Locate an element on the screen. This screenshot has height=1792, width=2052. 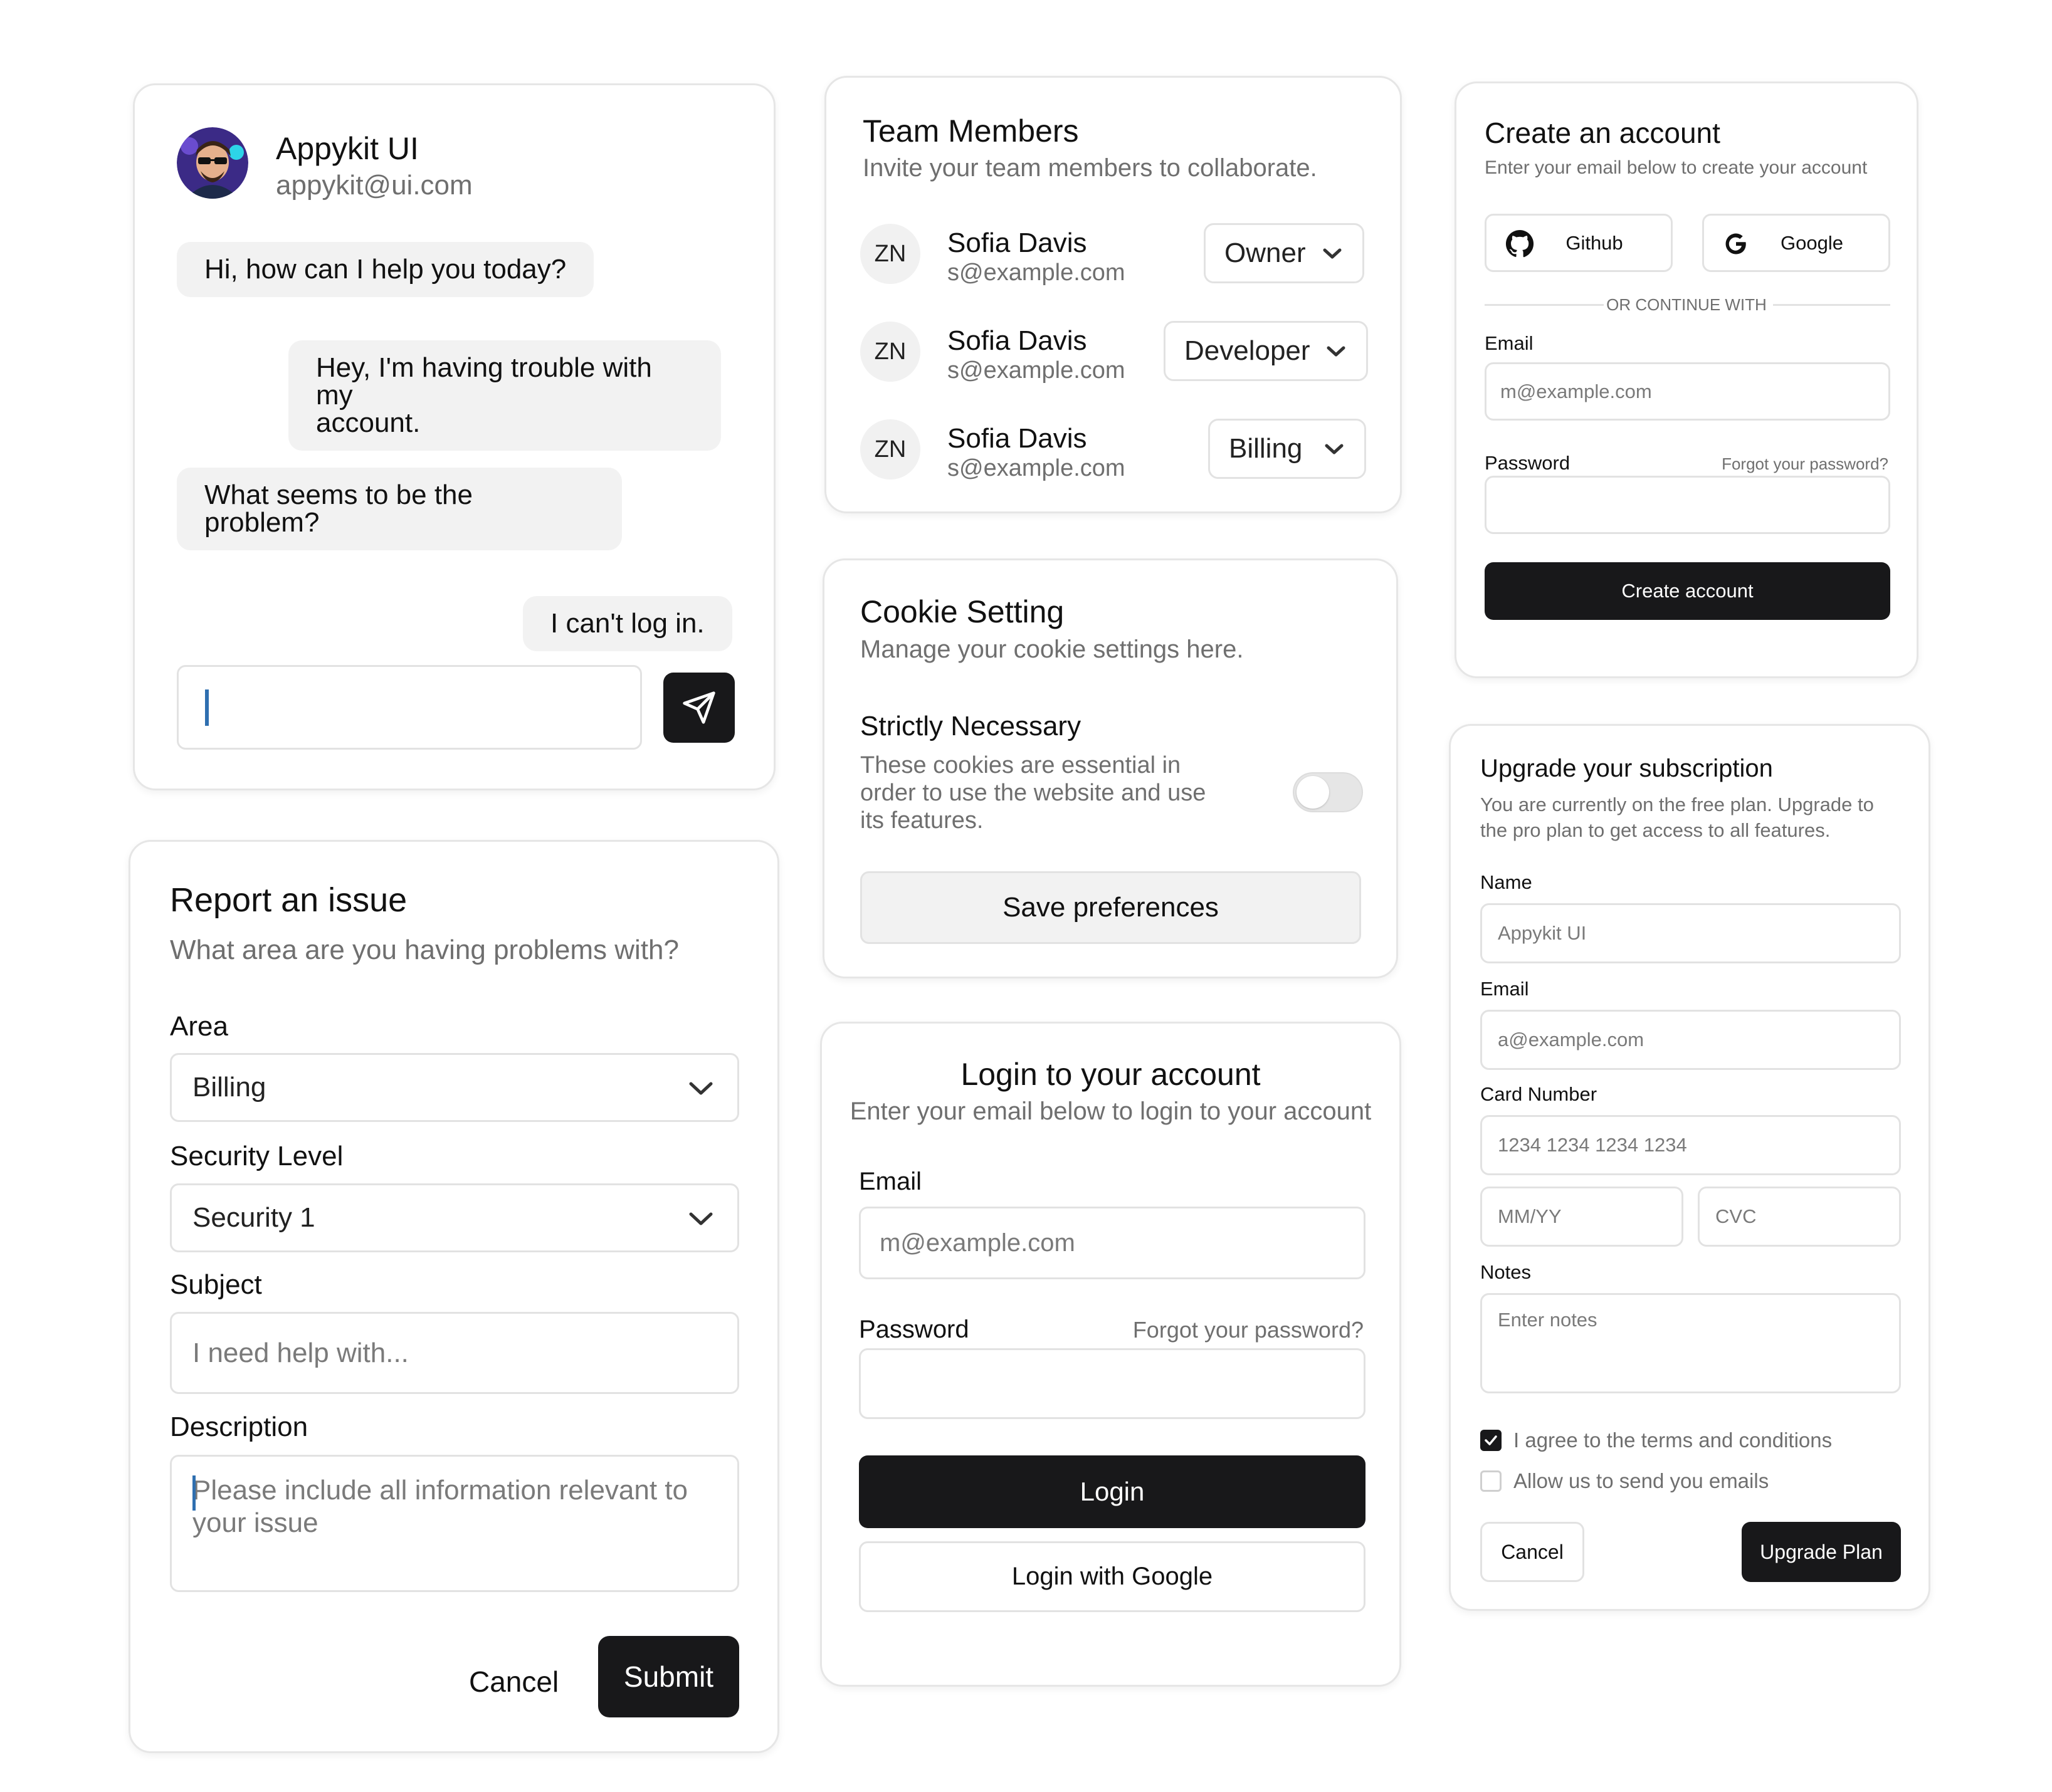
security-level-value: Security 1 is located at coordinates (254, 1217).